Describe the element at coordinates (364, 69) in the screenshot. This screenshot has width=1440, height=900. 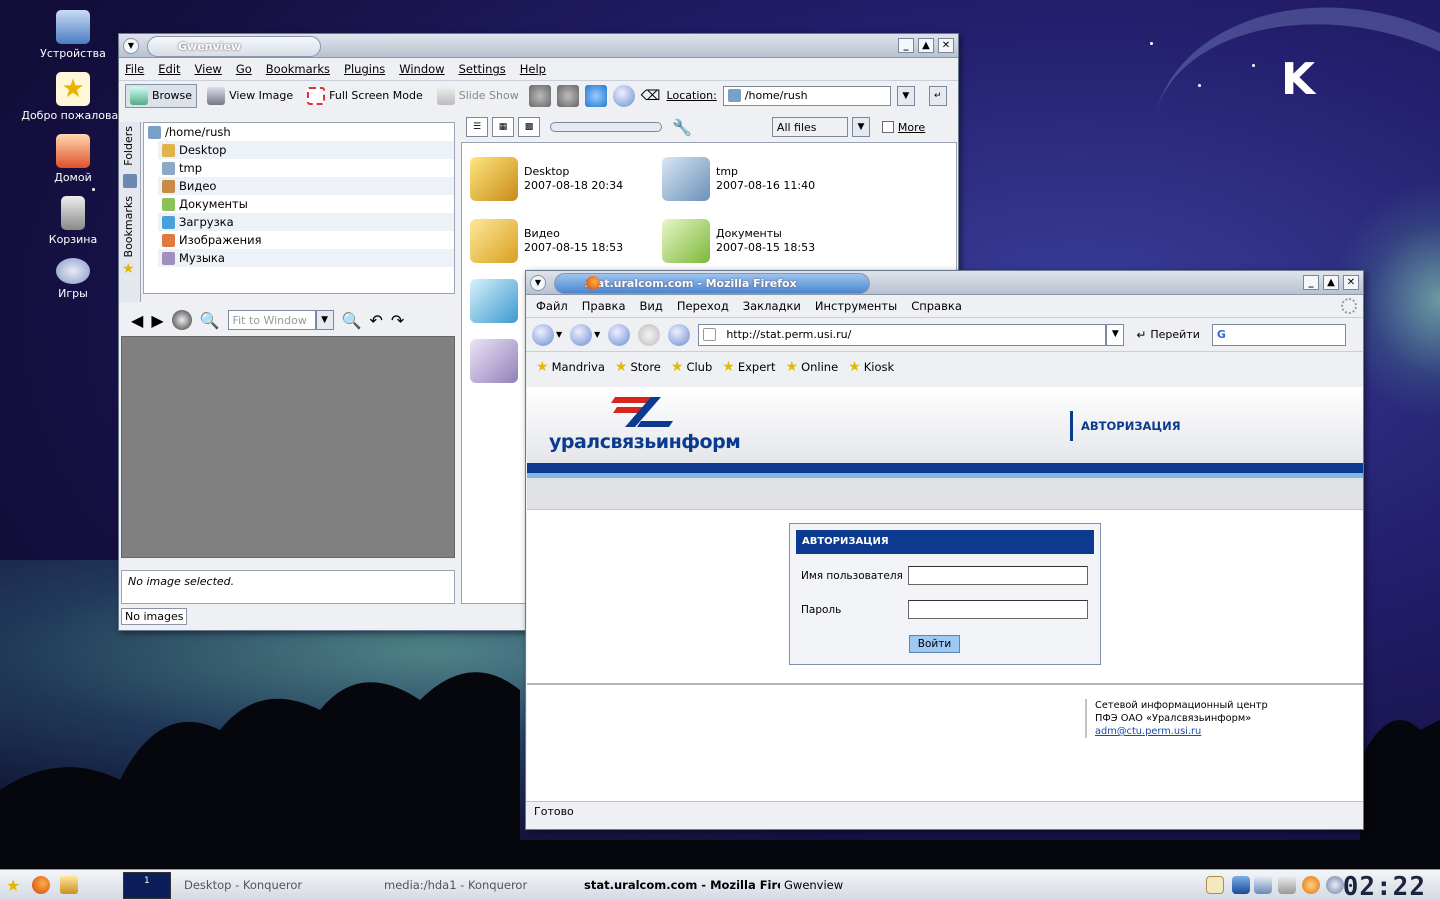
I see `menu-plugins: Plugins` at that location.